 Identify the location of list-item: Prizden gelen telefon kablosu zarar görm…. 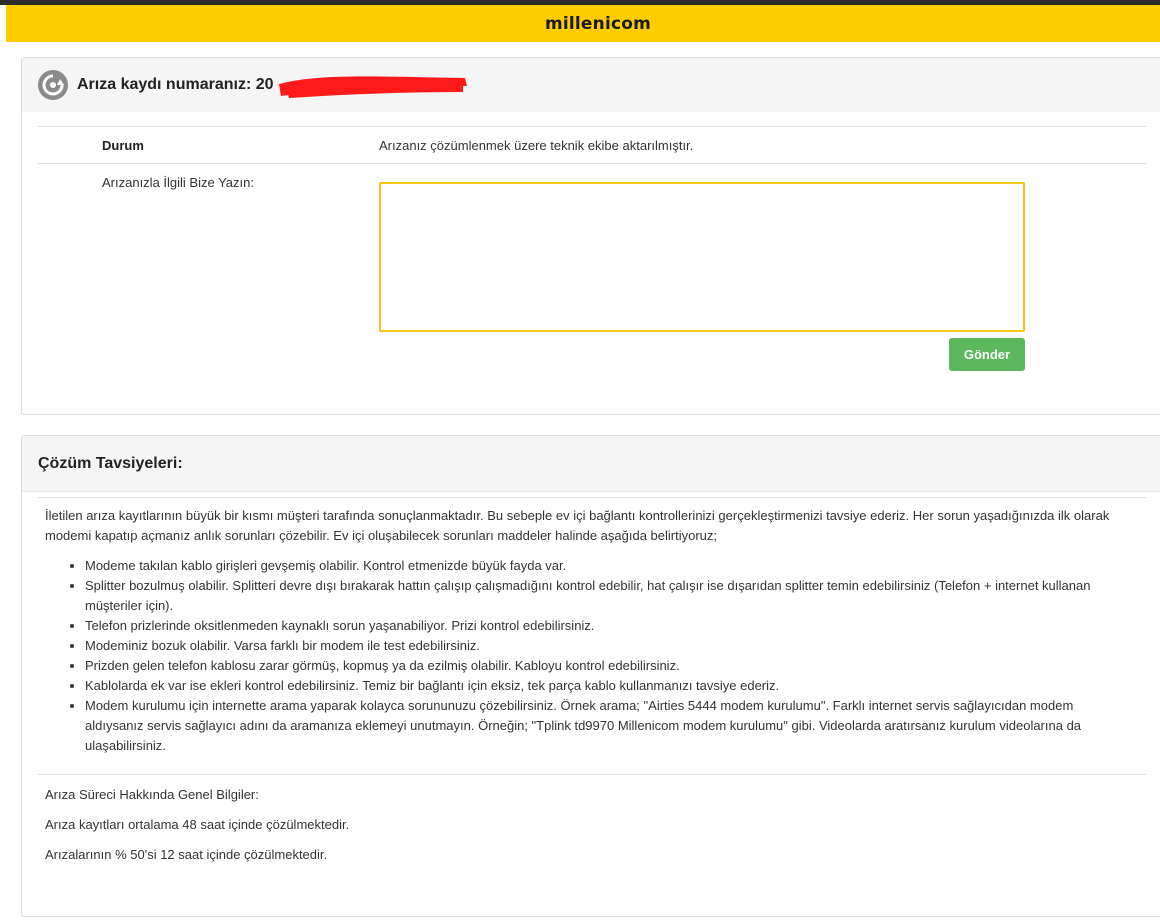
(610, 666).